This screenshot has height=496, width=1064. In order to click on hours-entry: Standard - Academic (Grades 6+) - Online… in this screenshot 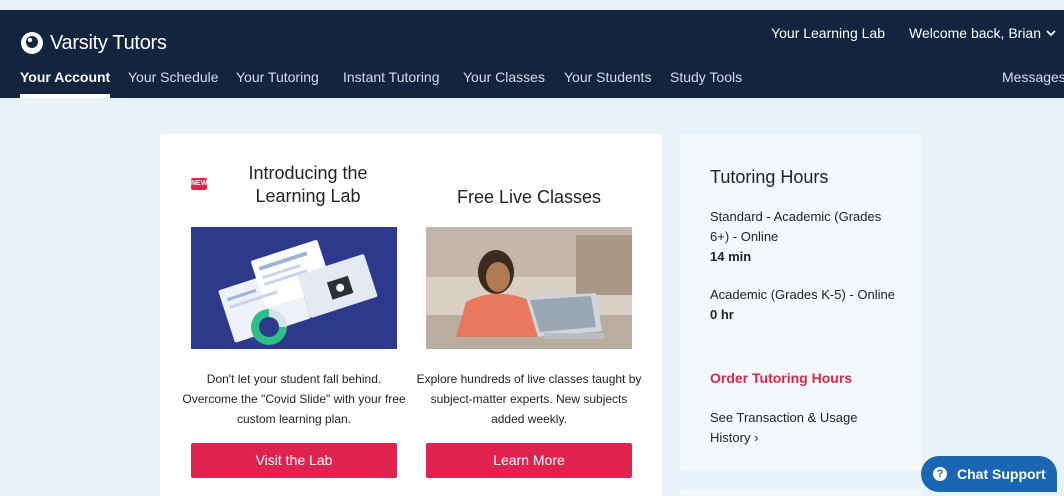, I will do `click(805, 237)`.